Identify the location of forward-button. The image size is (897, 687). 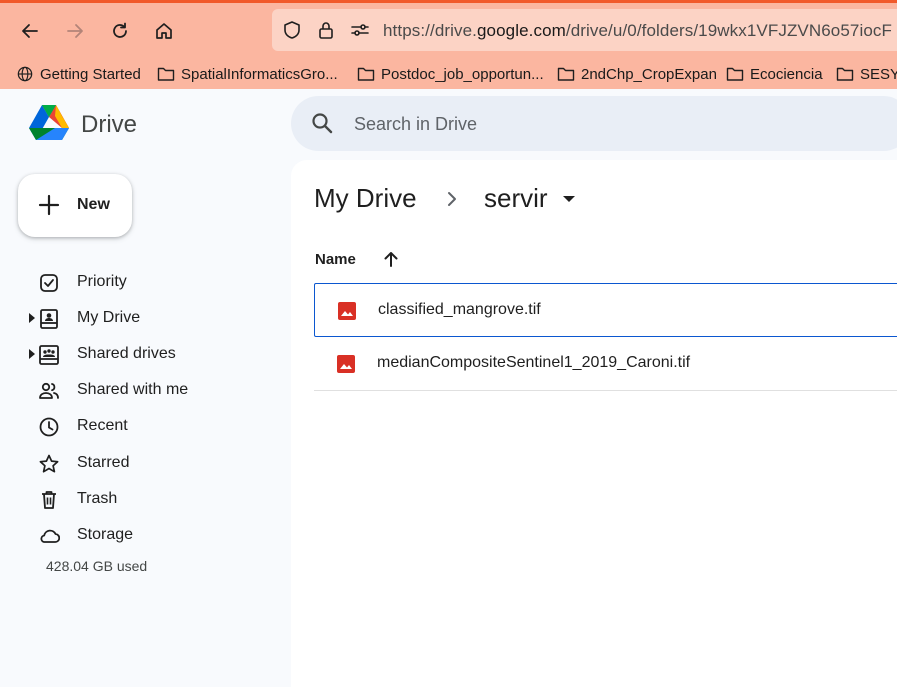
(75, 31).